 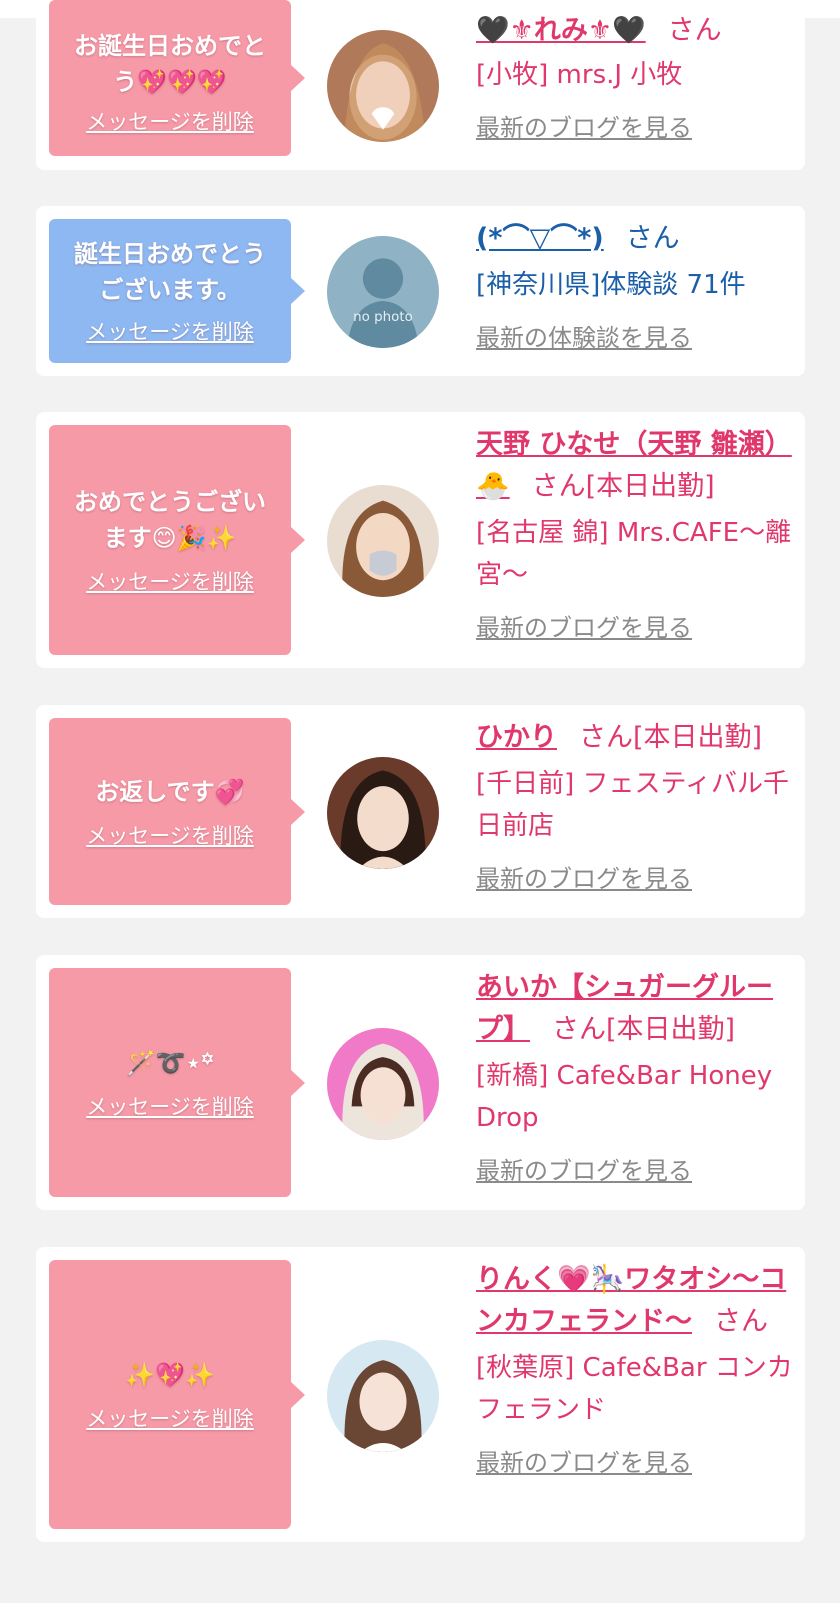 What do you see at coordinates (170, 791) in the screenshot?
I see `message-text: お返しです💞` at bounding box center [170, 791].